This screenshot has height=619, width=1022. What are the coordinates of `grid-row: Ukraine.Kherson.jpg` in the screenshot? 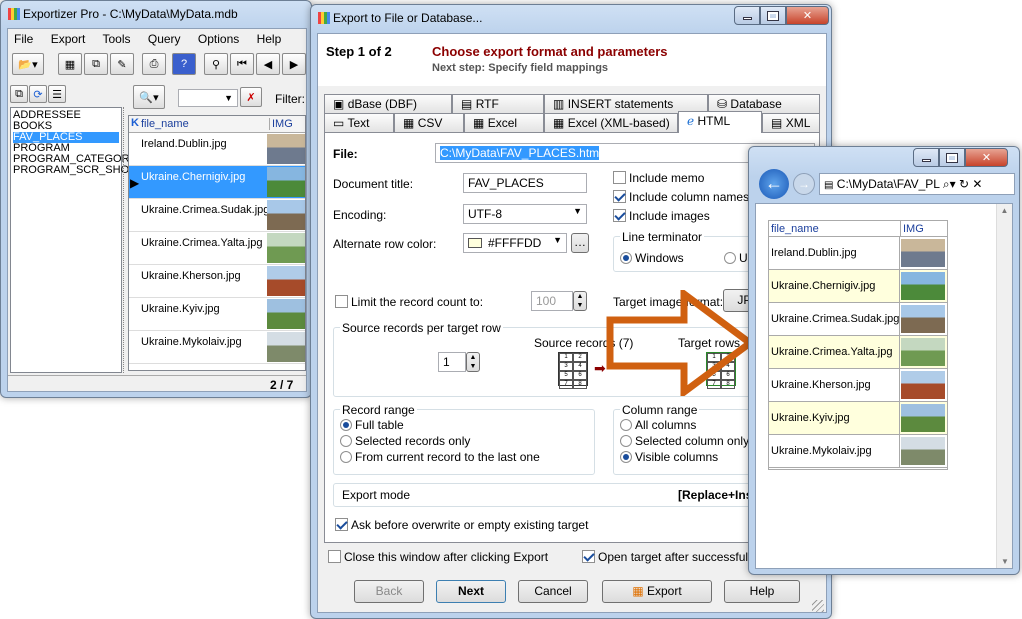 It's located at (217, 281).